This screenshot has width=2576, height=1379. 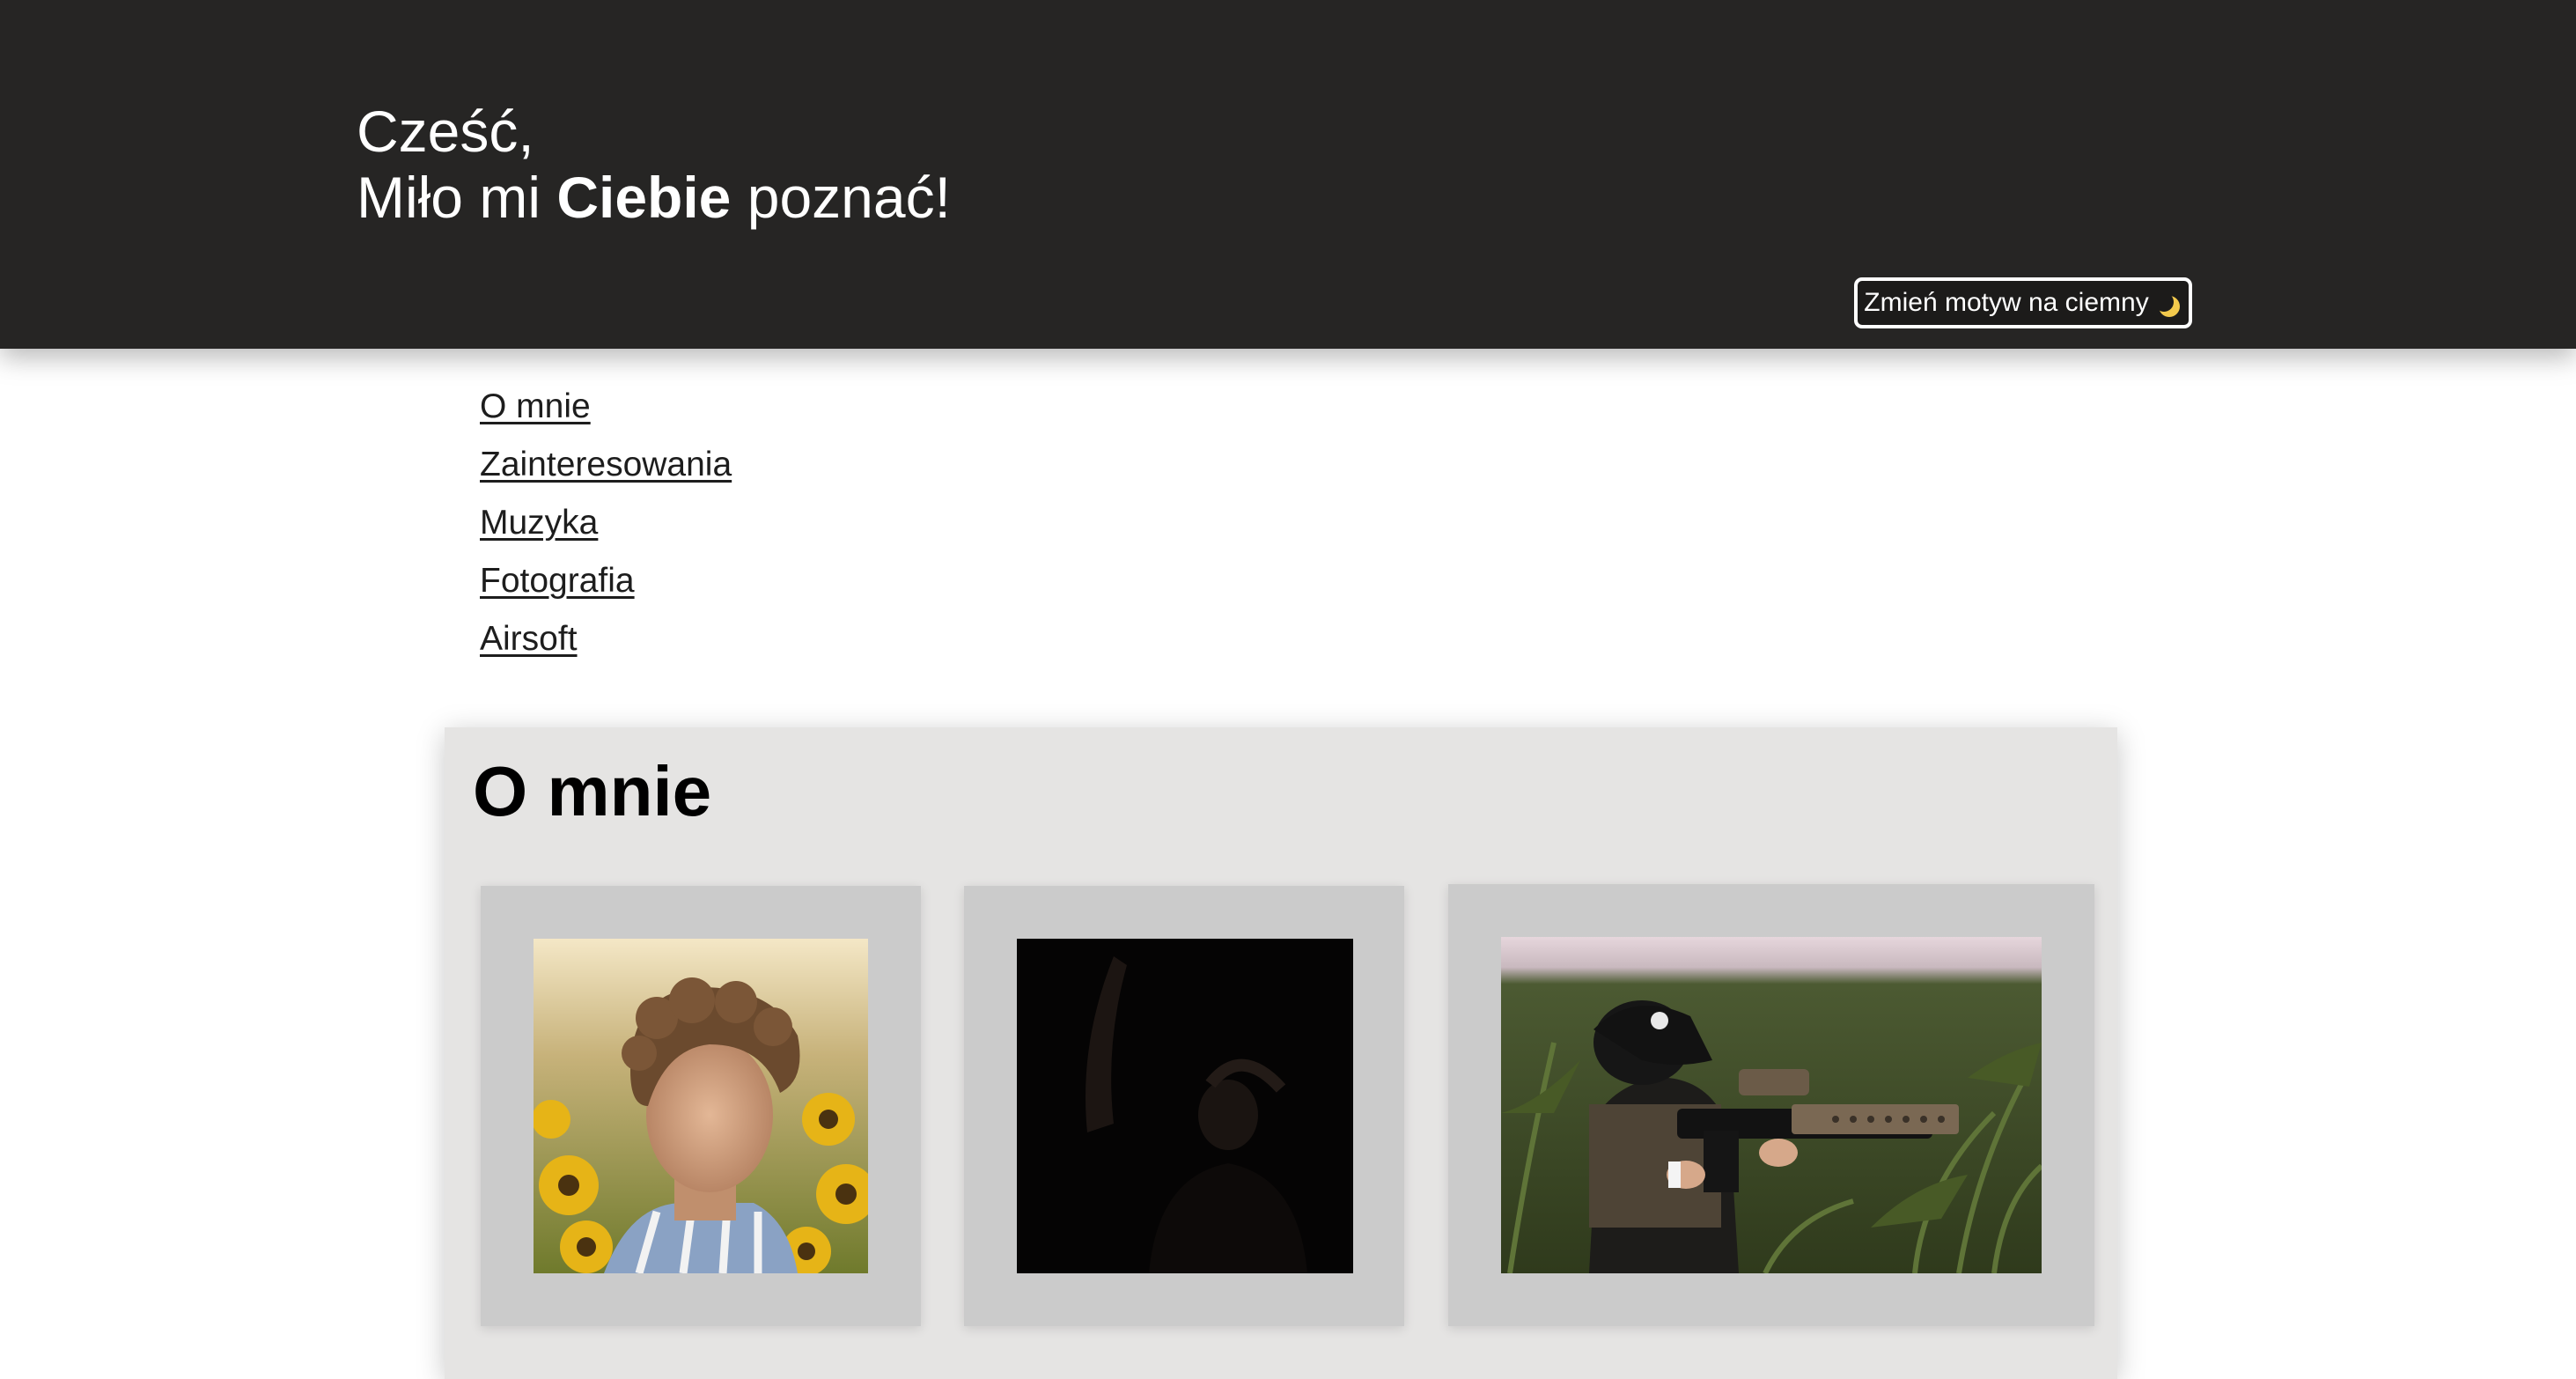 I want to click on nav-item-muzyka: Muzyka, so click(x=606, y=529).